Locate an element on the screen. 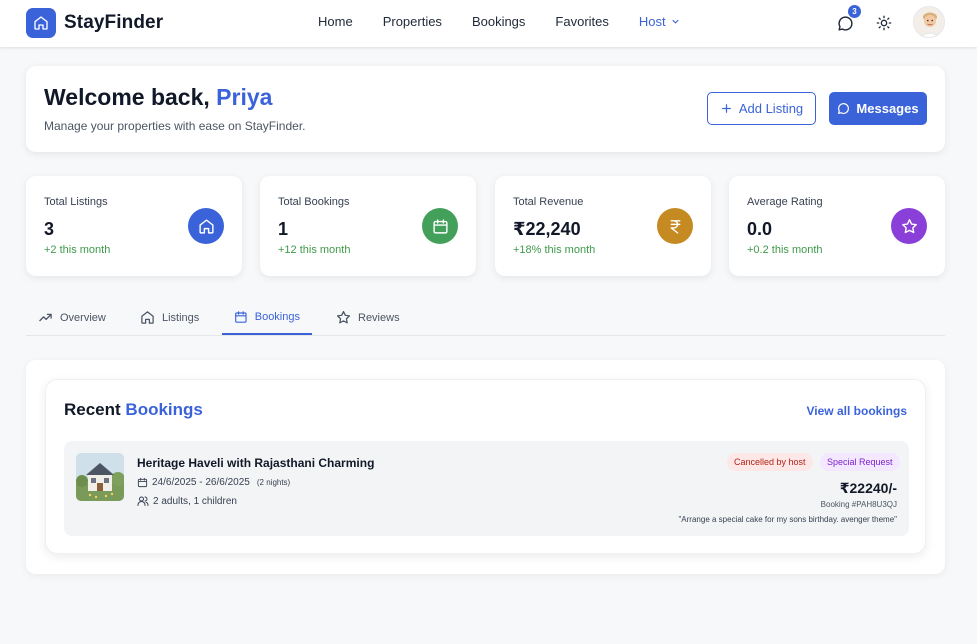 This screenshot has width=977, height=644. message-circle-icon is located at coordinates (844, 108).